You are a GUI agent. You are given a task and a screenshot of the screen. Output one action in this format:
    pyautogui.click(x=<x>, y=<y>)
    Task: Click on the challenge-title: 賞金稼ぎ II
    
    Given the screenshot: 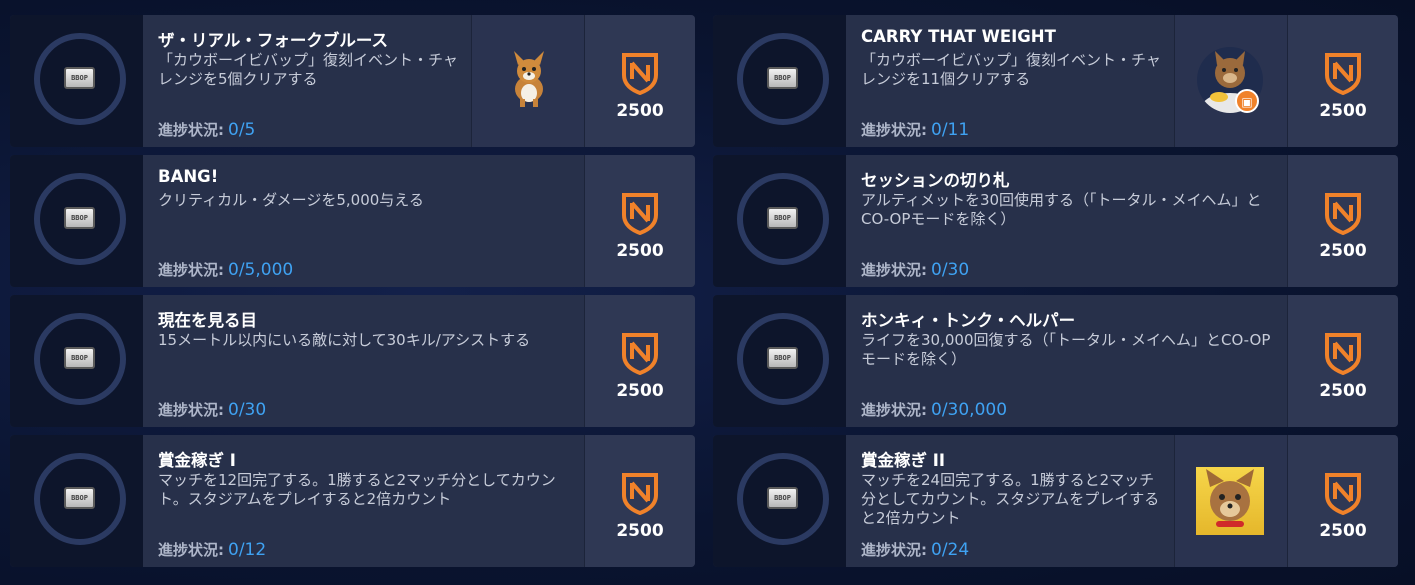 What is the action you would take?
    pyautogui.click(x=903, y=460)
    